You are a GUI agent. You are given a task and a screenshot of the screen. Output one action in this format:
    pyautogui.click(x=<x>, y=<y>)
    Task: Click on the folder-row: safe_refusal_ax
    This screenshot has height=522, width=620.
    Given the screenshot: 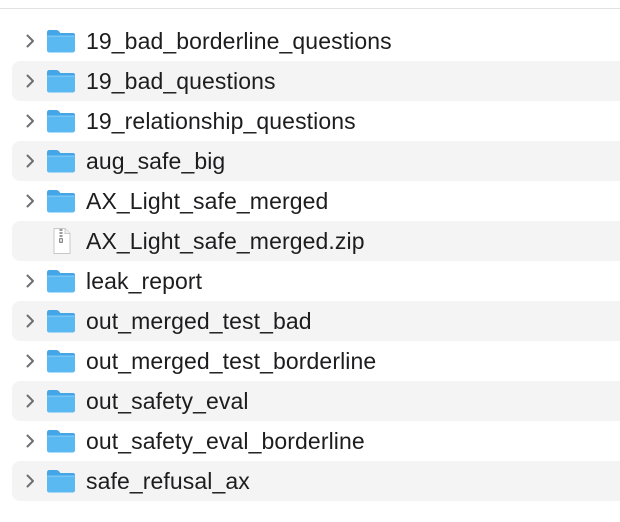 What is the action you would take?
    pyautogui.click(x=316, y=481)
    